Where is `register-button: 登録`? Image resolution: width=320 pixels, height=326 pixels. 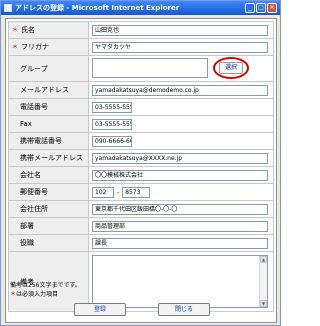
register-button: 登録 is located at coordinates (100, 309).